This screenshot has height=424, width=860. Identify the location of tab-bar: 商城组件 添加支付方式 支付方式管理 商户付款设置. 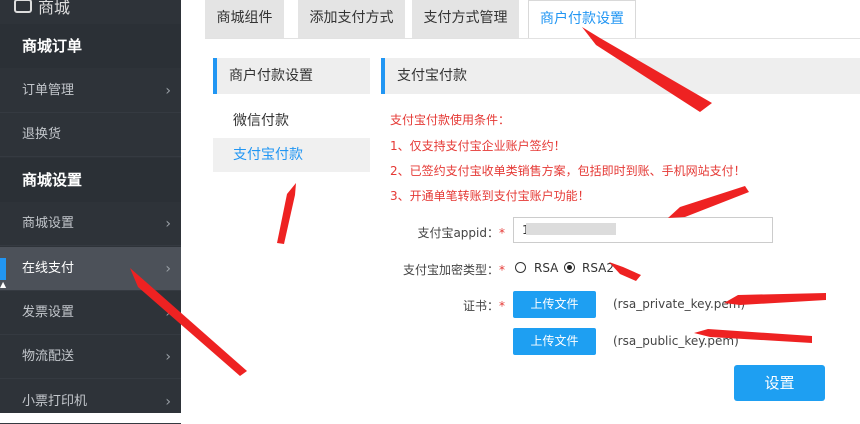
(532, 19).